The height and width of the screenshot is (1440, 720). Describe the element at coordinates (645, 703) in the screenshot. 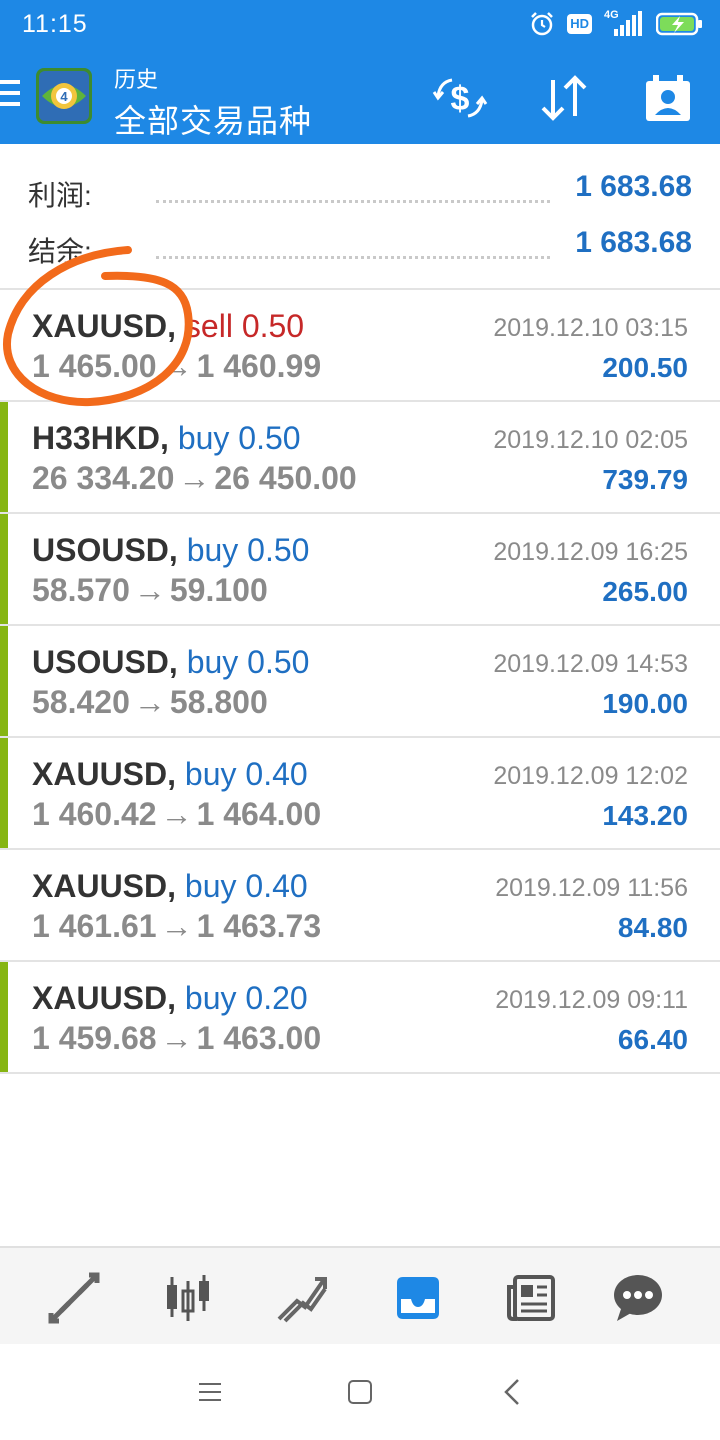

I see `trade-profit: 190.00` at that location.